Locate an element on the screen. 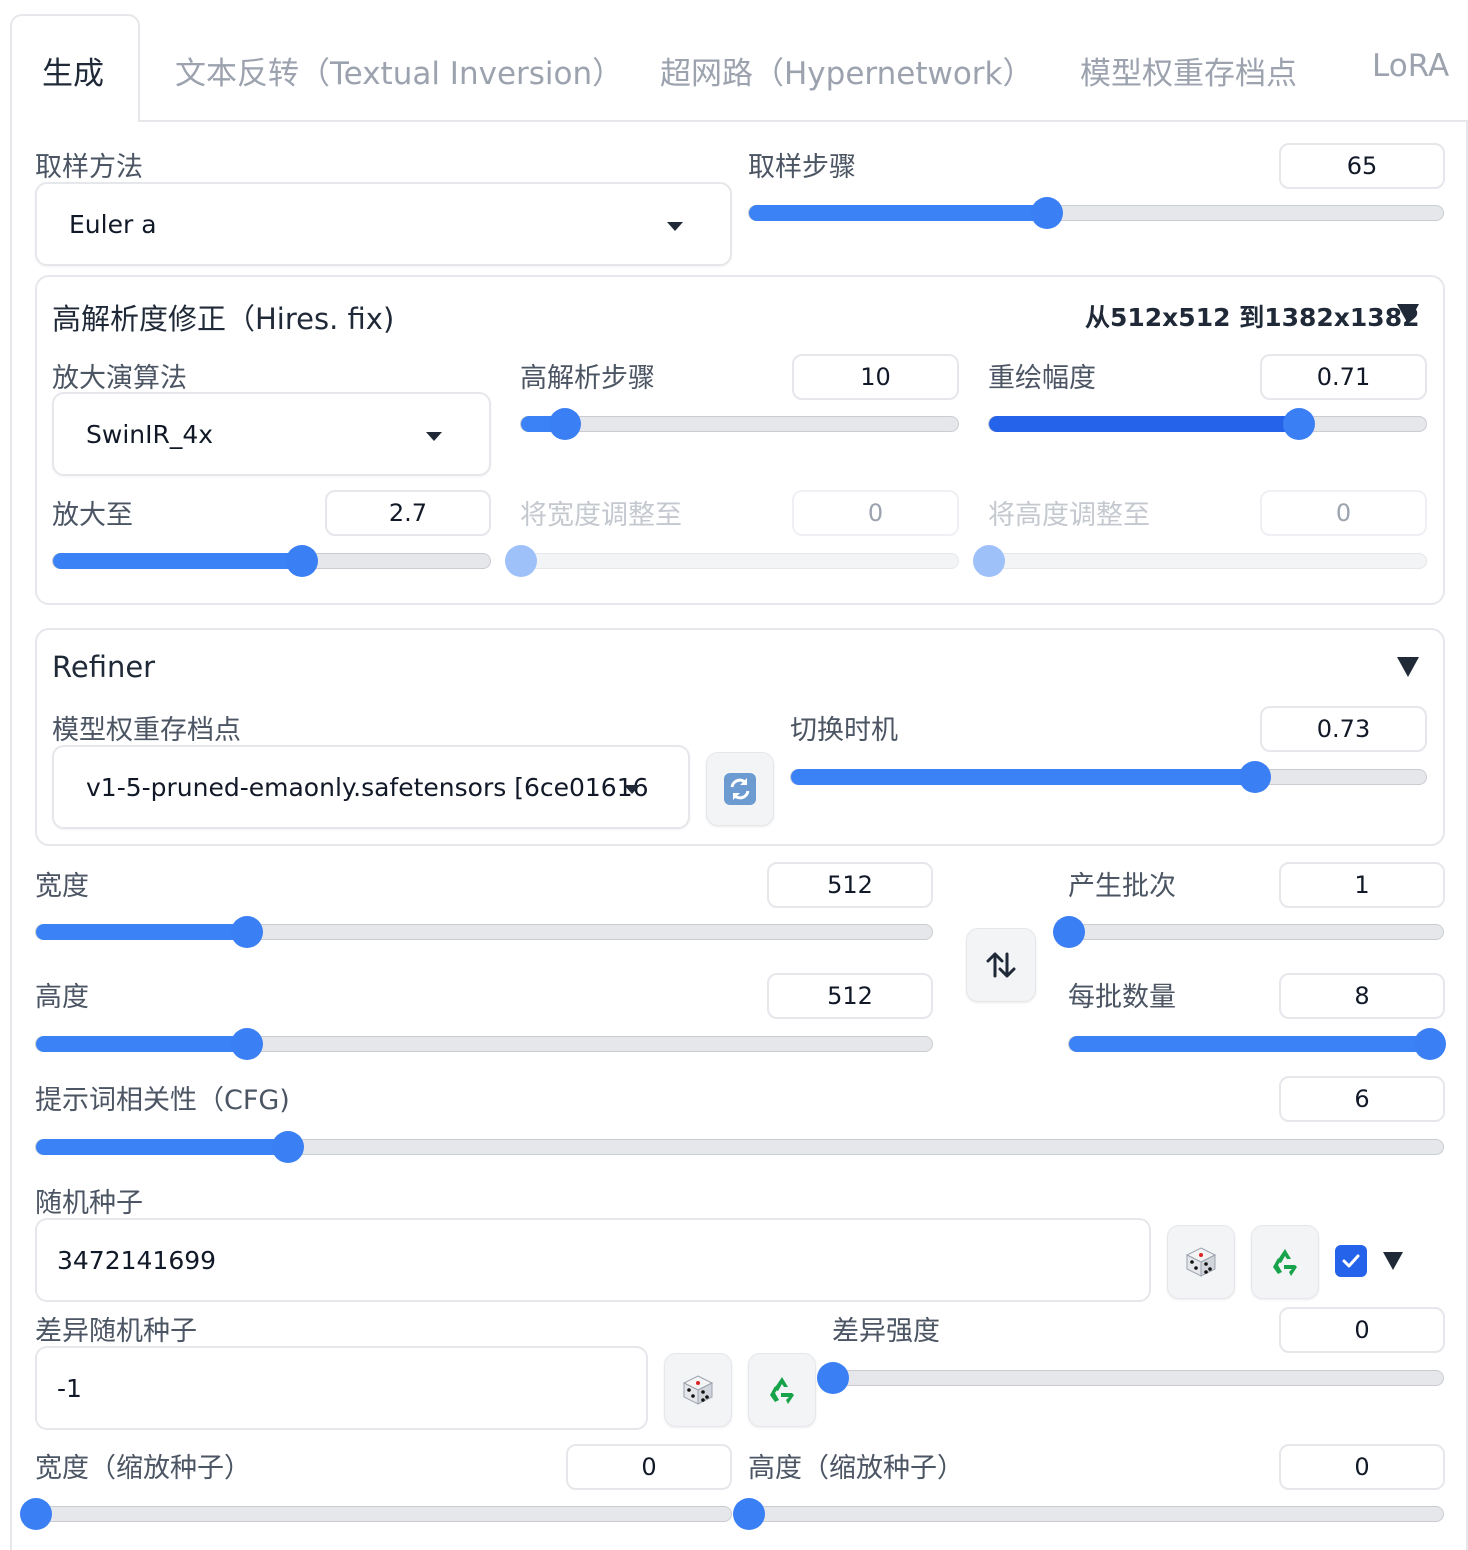  refiner-checkpoint-label: 模型权重存档点 is located at coordinates (146, 730).